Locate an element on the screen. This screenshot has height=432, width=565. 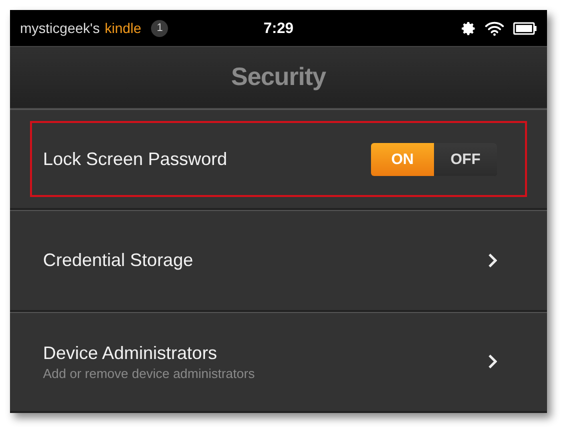
device-name: kindle is located at coordinates (123, 28).